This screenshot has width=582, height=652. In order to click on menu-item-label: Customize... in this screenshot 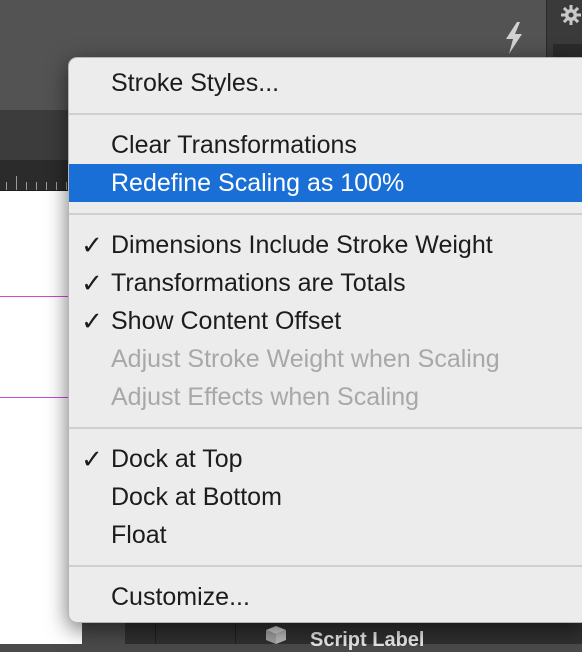, I will do `click(180, 597)`.